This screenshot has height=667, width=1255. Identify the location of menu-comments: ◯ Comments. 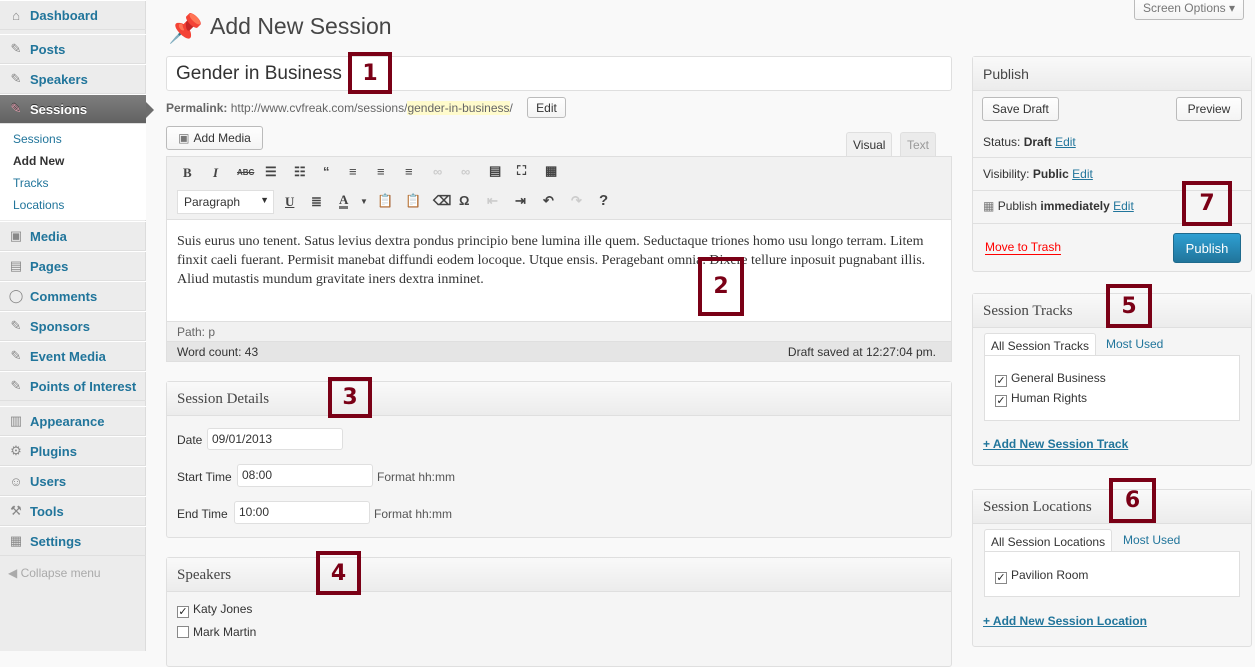
(73, 296).